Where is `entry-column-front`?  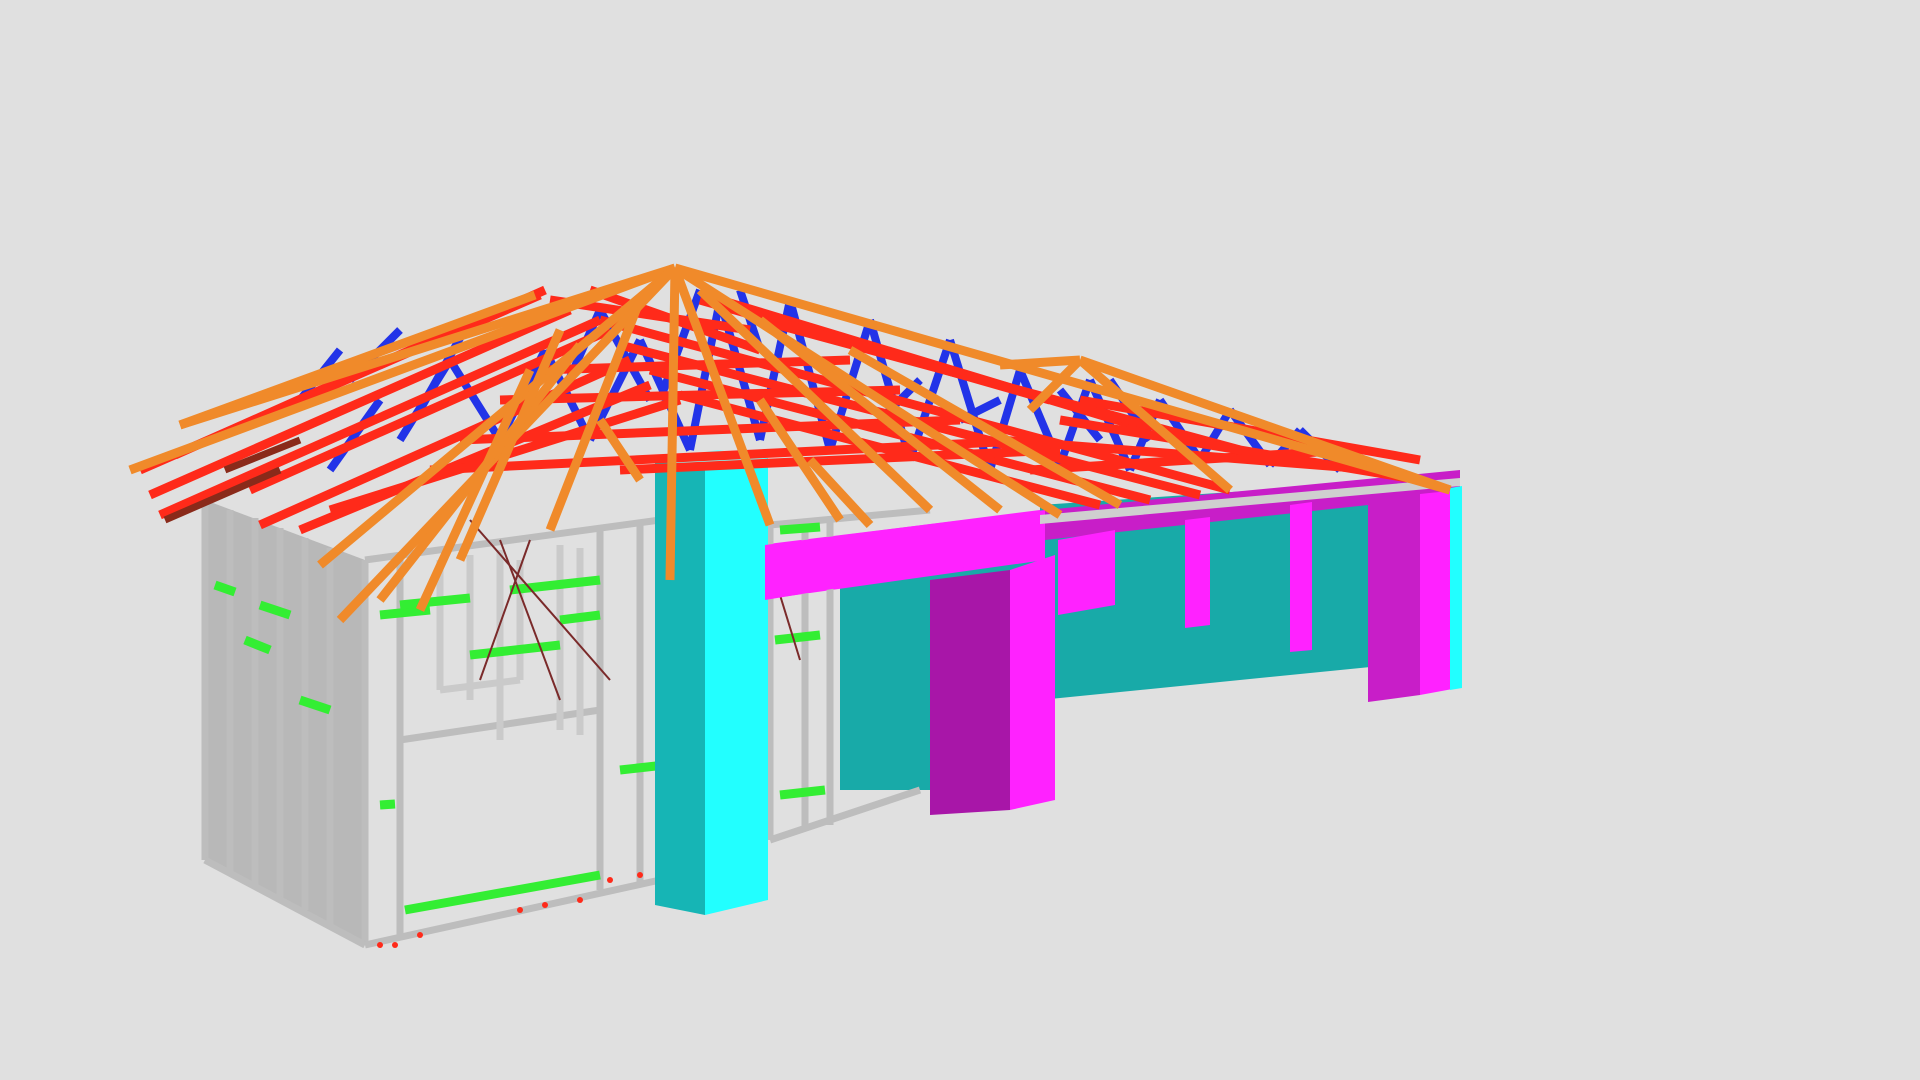
entry-column-front is located at coordinates (736, 686).